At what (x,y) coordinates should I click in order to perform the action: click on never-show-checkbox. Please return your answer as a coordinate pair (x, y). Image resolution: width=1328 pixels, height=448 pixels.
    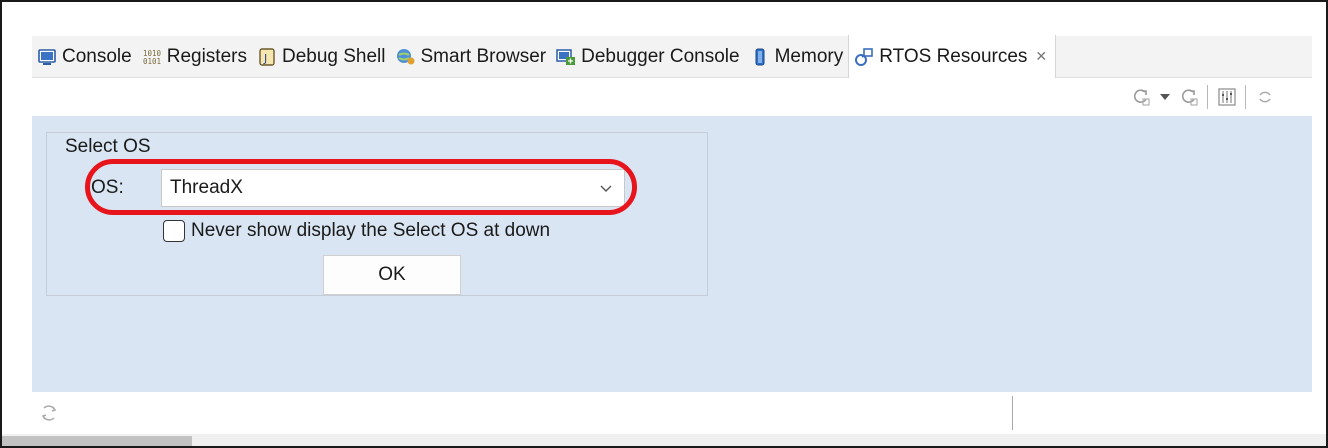
    Looking at the image, I should click on (174, 231).